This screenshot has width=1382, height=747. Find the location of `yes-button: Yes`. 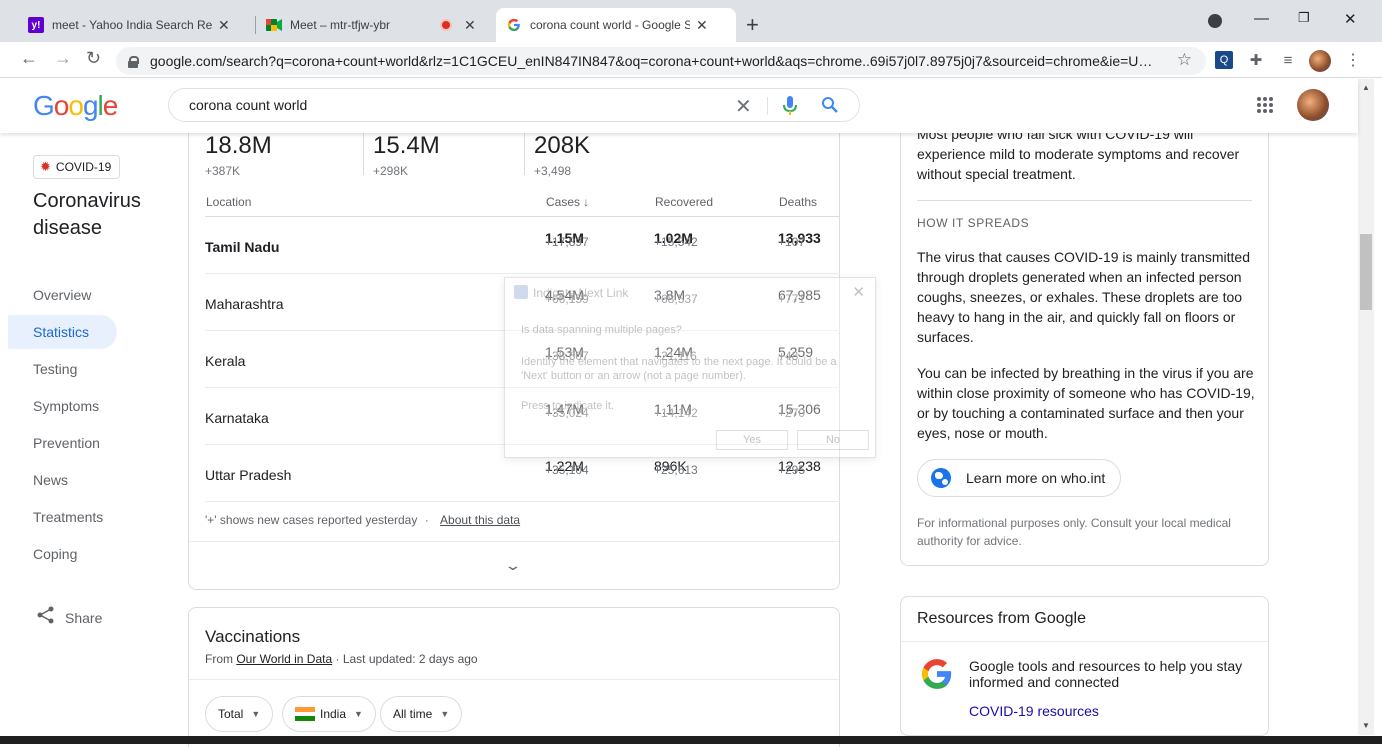

yes-button: Yes is located at coordinates (752, 440).